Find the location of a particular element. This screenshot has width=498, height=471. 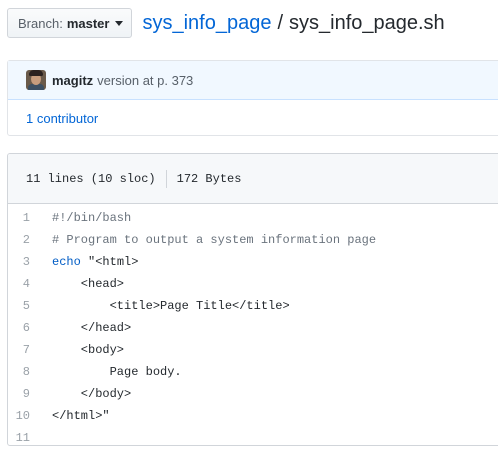

code-content: <title>Page Title</title> is located at coordinates (171, 306).